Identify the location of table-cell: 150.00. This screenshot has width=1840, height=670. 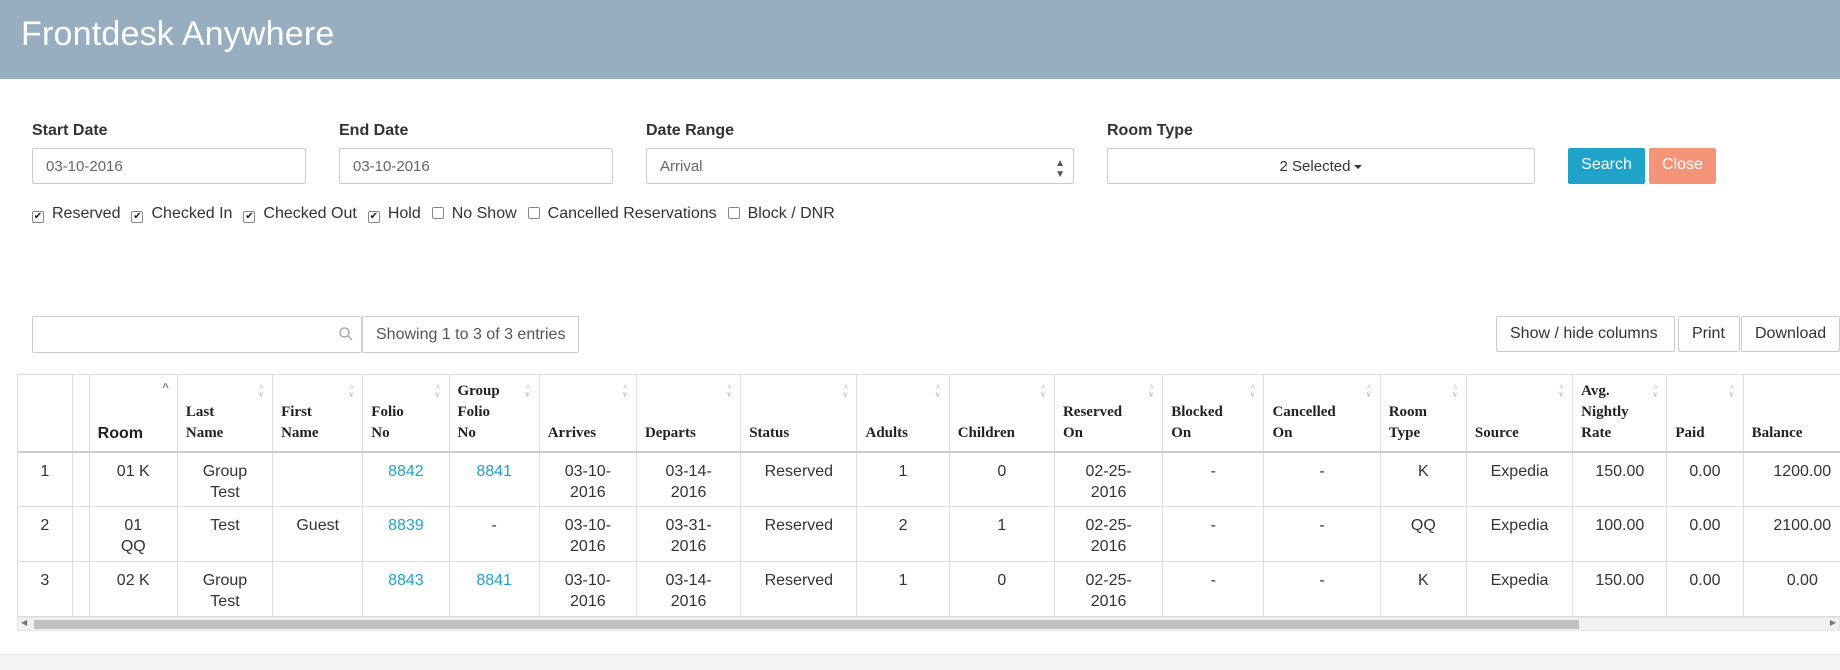
(1620, 589).